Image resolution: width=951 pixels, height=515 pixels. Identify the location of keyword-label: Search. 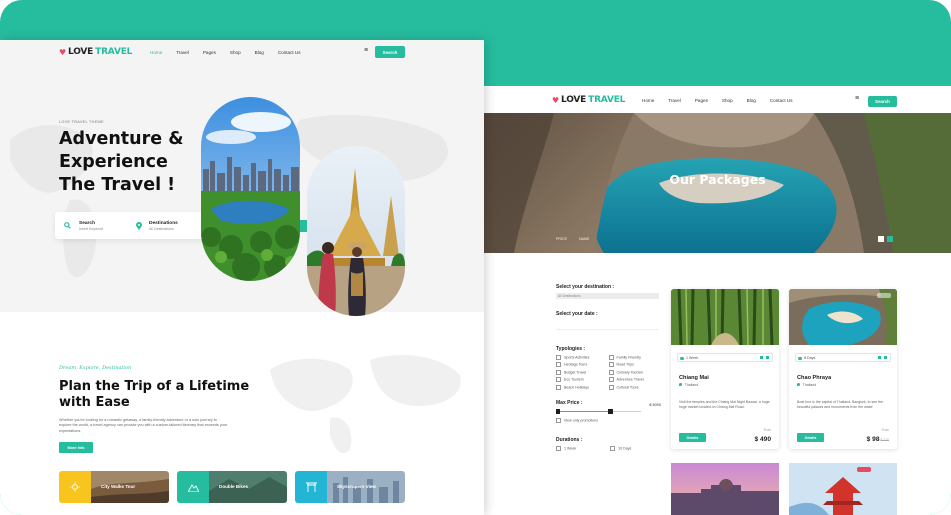
(87, 223).